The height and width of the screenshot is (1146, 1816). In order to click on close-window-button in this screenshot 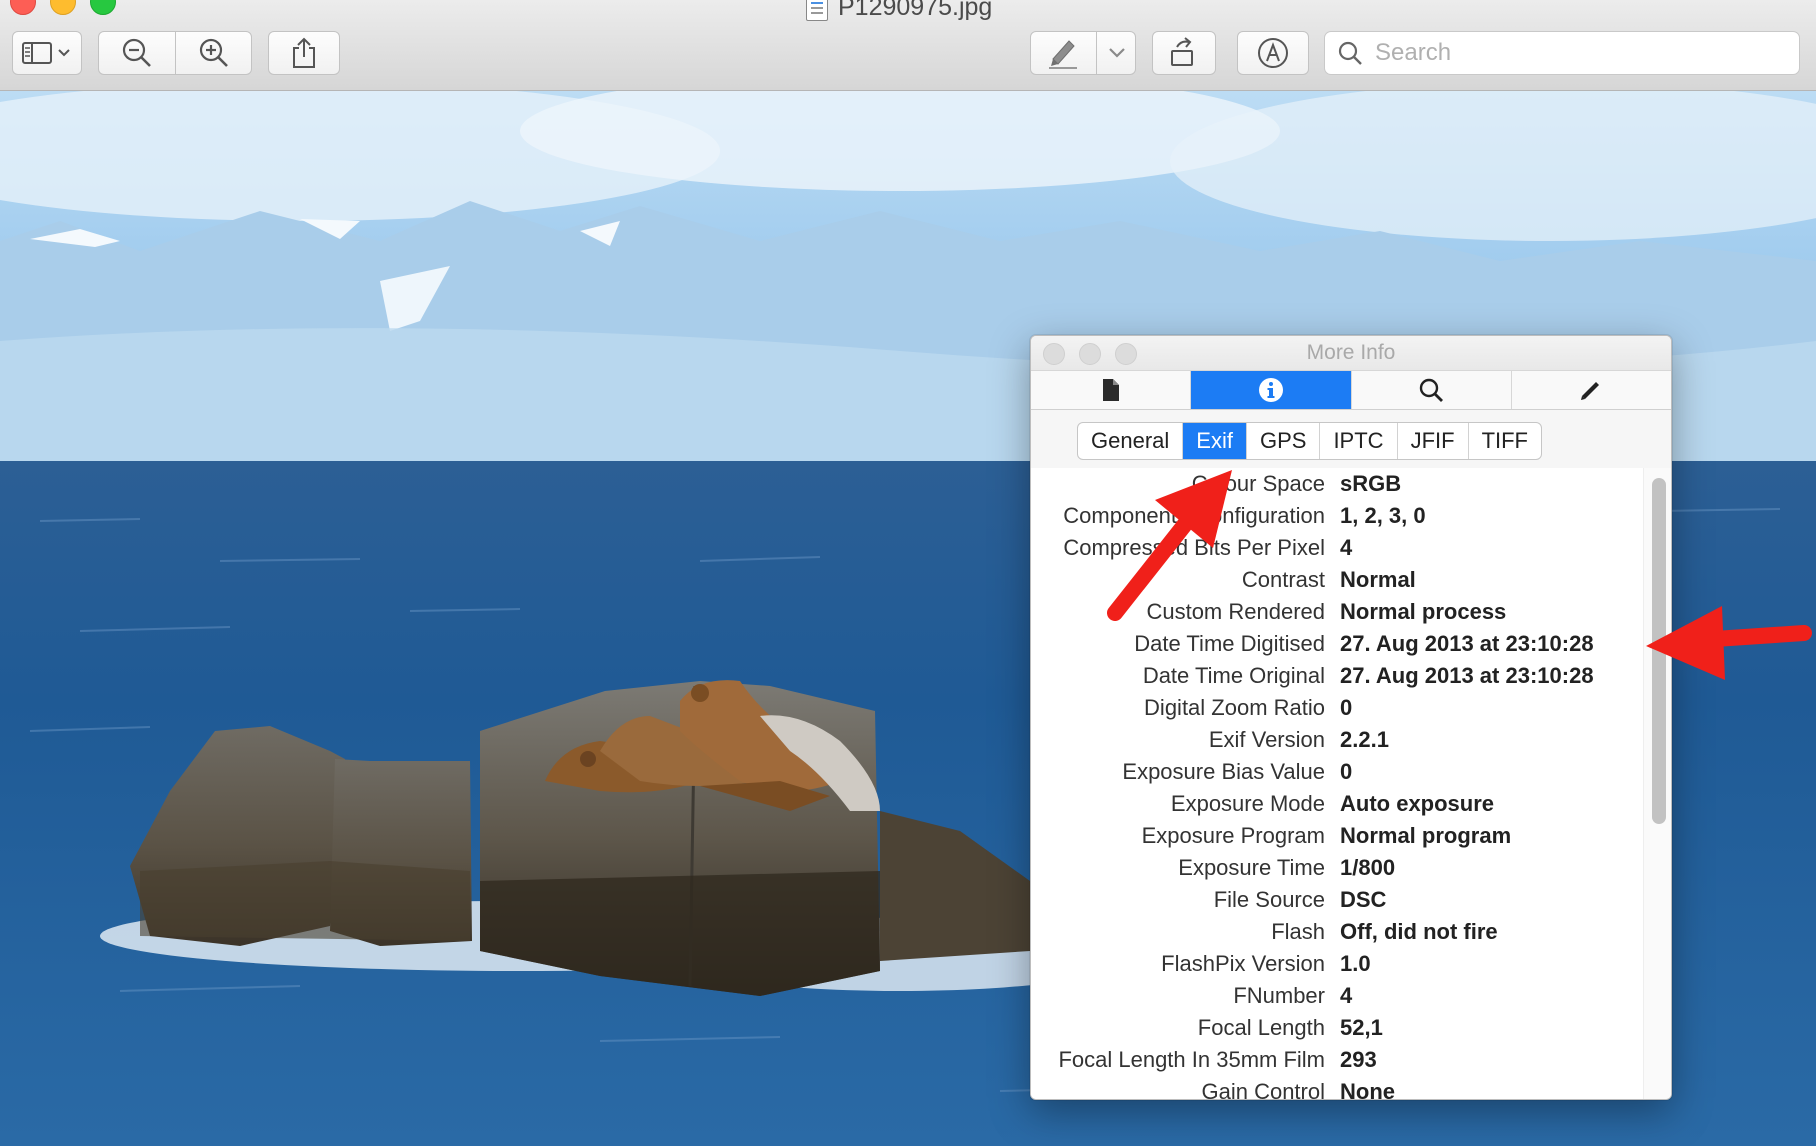, I will do `click(23, 7)`.